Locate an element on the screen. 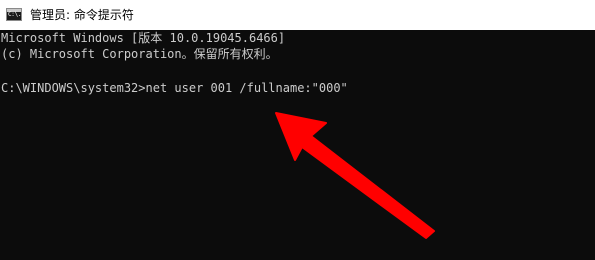 The image size is (595, 260). window-title: 管理员: 命令提示符 is located at coordinates (82, 15).